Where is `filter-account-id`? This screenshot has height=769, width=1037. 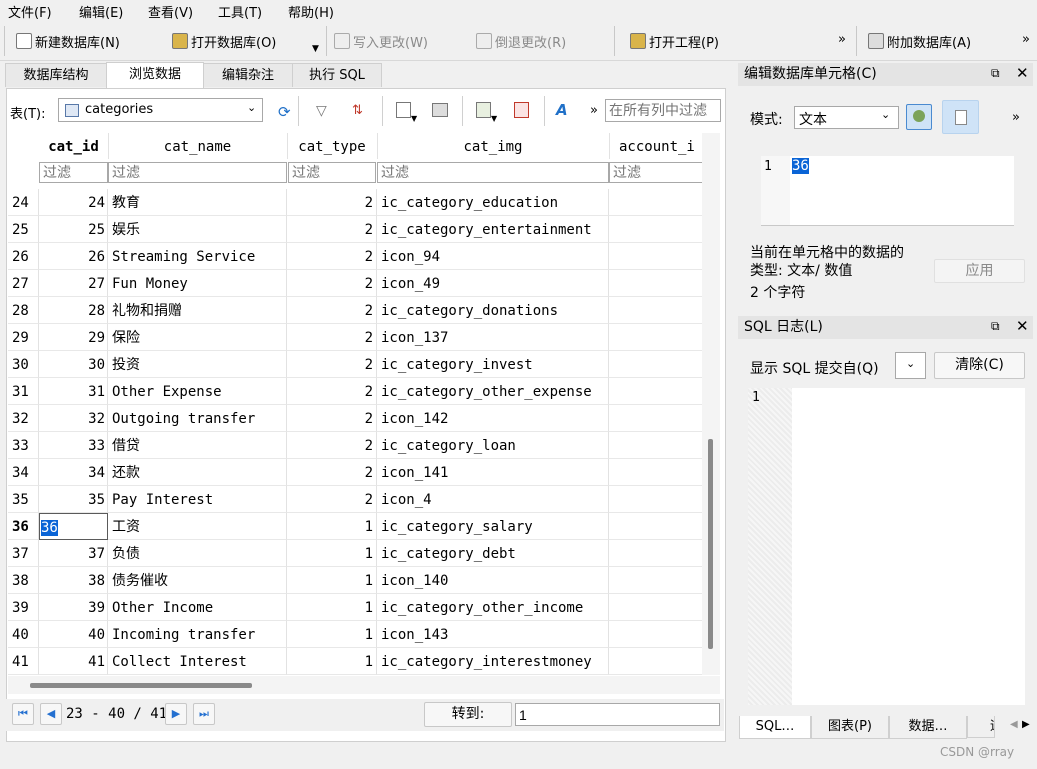 filter-account-id is located at coordinates (659, 172).